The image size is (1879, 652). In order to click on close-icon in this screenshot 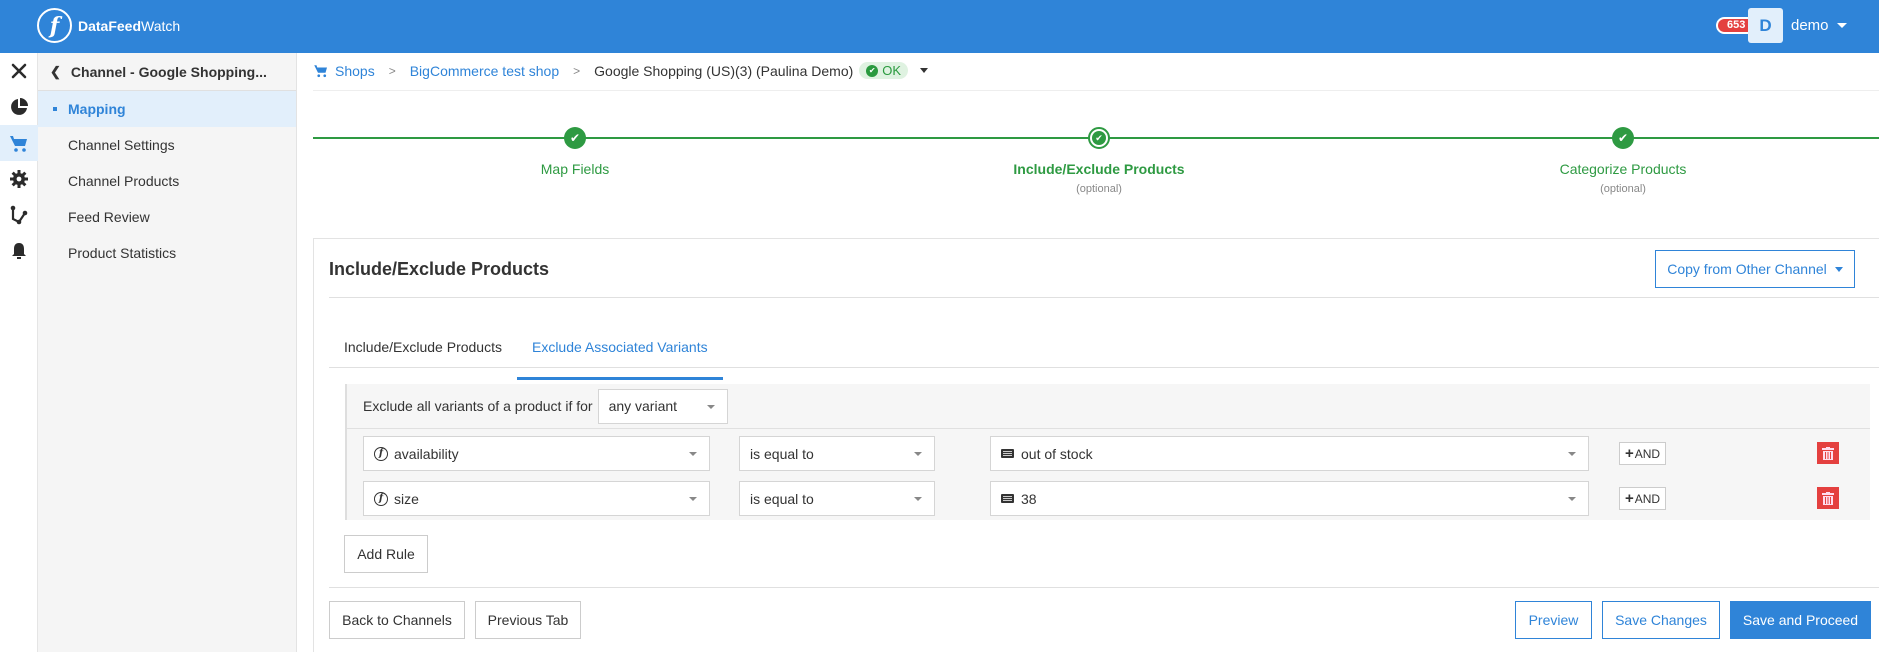, I will do `click(19, 71)`.